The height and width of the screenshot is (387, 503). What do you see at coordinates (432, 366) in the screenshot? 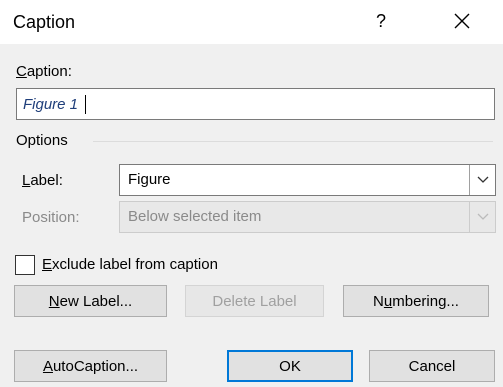
I see `cancel-button: Cancel` at bounding box center [432, 366].